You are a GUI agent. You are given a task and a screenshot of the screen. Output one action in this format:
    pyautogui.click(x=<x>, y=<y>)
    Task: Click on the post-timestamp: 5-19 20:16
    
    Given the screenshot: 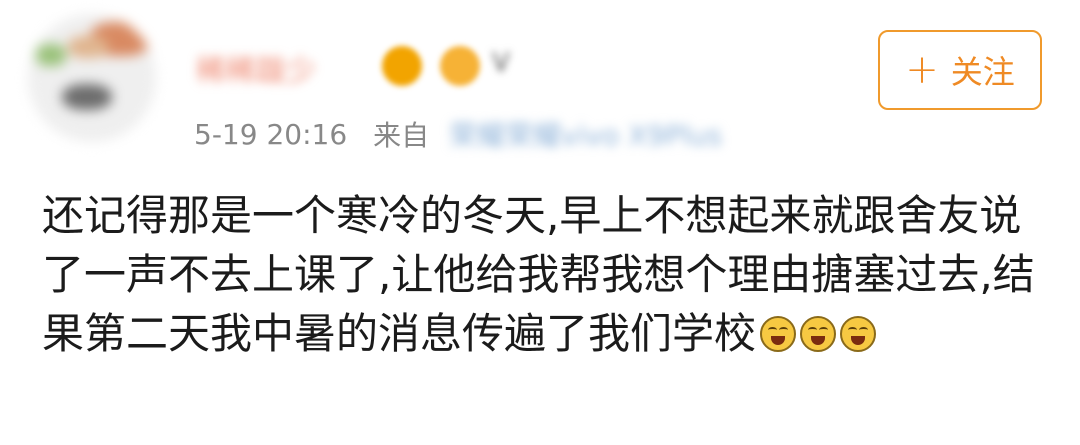 What is the action you would take?
    pyautogui.click(x=271, y=134)
    